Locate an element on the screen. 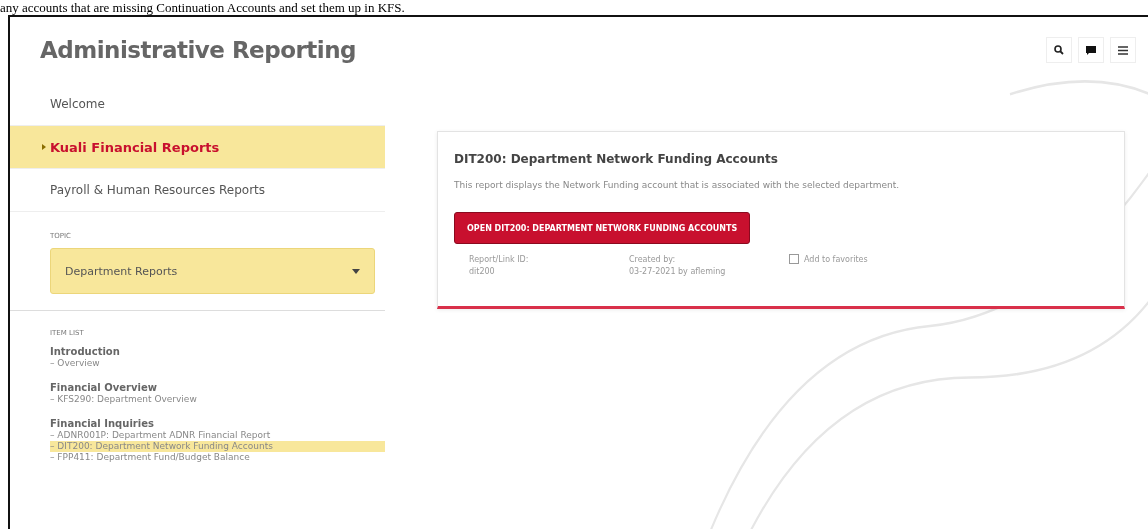 The width and height of the screenshot is (1148, 529). chat-icon is located at coordinates (1091, 50).